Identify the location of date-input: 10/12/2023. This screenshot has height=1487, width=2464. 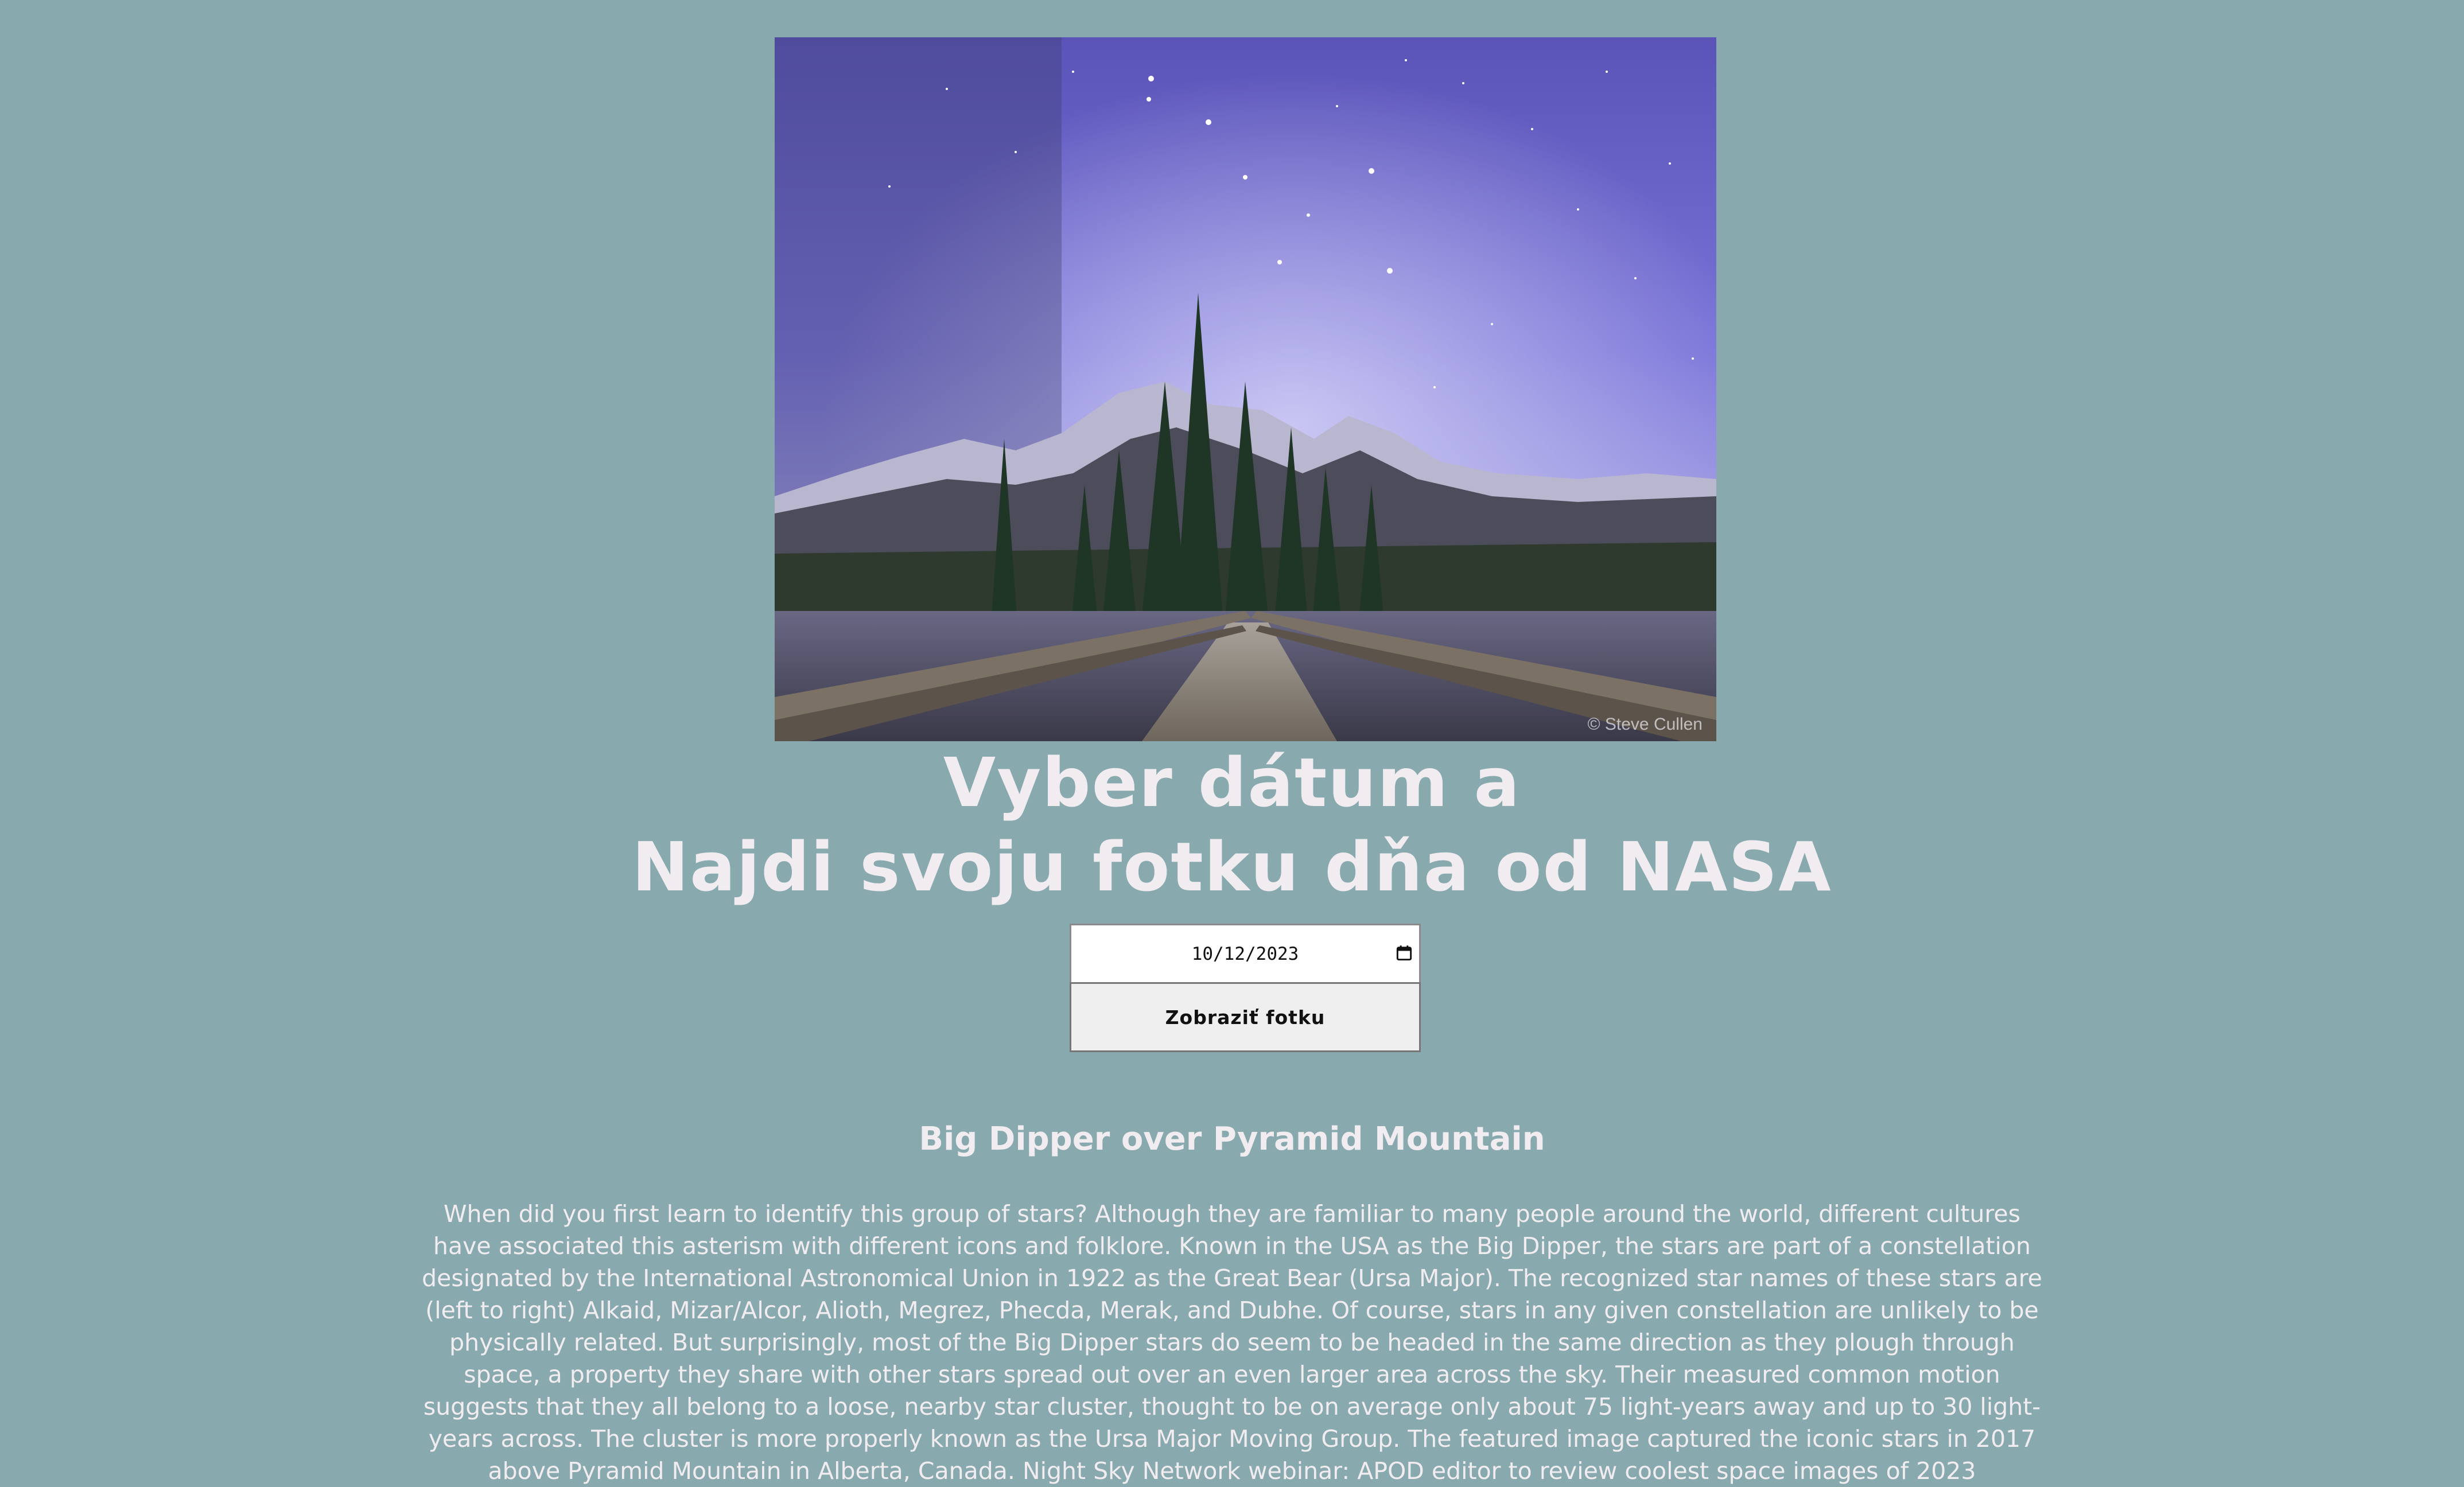
(1245, 953).